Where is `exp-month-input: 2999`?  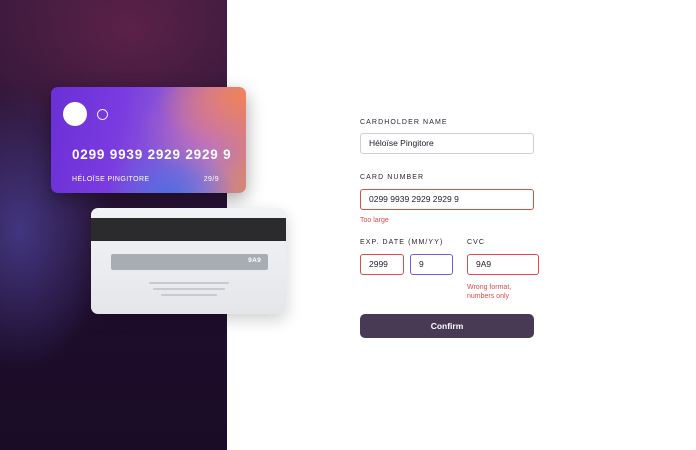
exp-month-input: 2999 is located at coordinates (382, 264).